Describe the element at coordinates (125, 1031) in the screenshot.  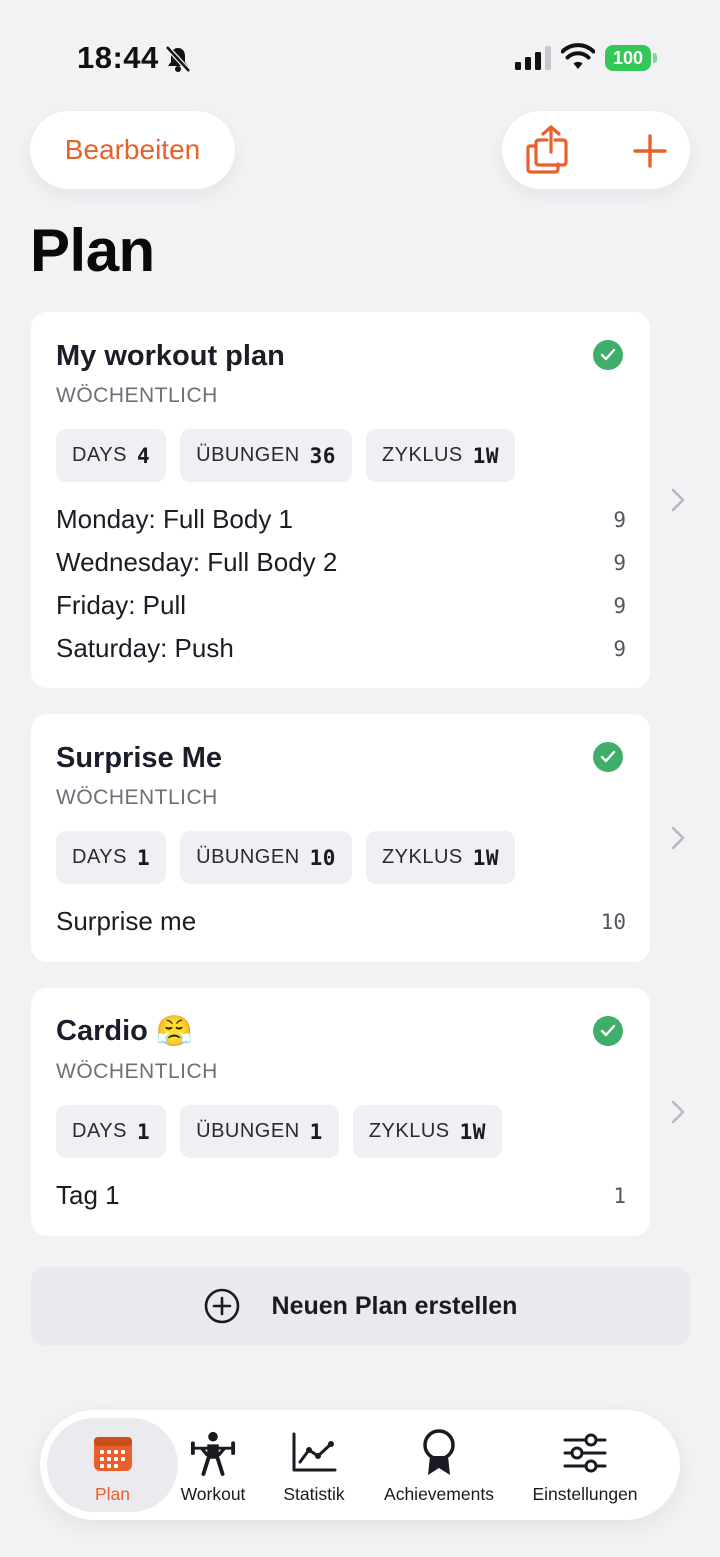
I see `plan-title: Cardio 😤` at that location.